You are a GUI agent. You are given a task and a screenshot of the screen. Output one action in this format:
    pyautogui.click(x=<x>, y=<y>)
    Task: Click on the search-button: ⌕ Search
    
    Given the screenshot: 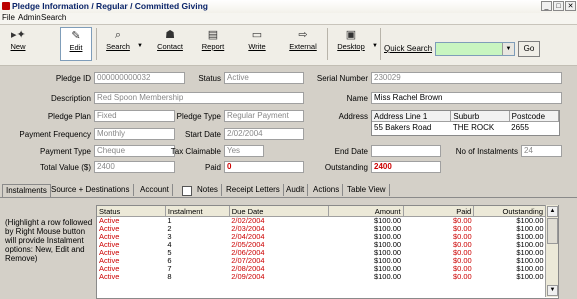 What is the action you would take?
    pyautogui.click(x=118, y=44)
    